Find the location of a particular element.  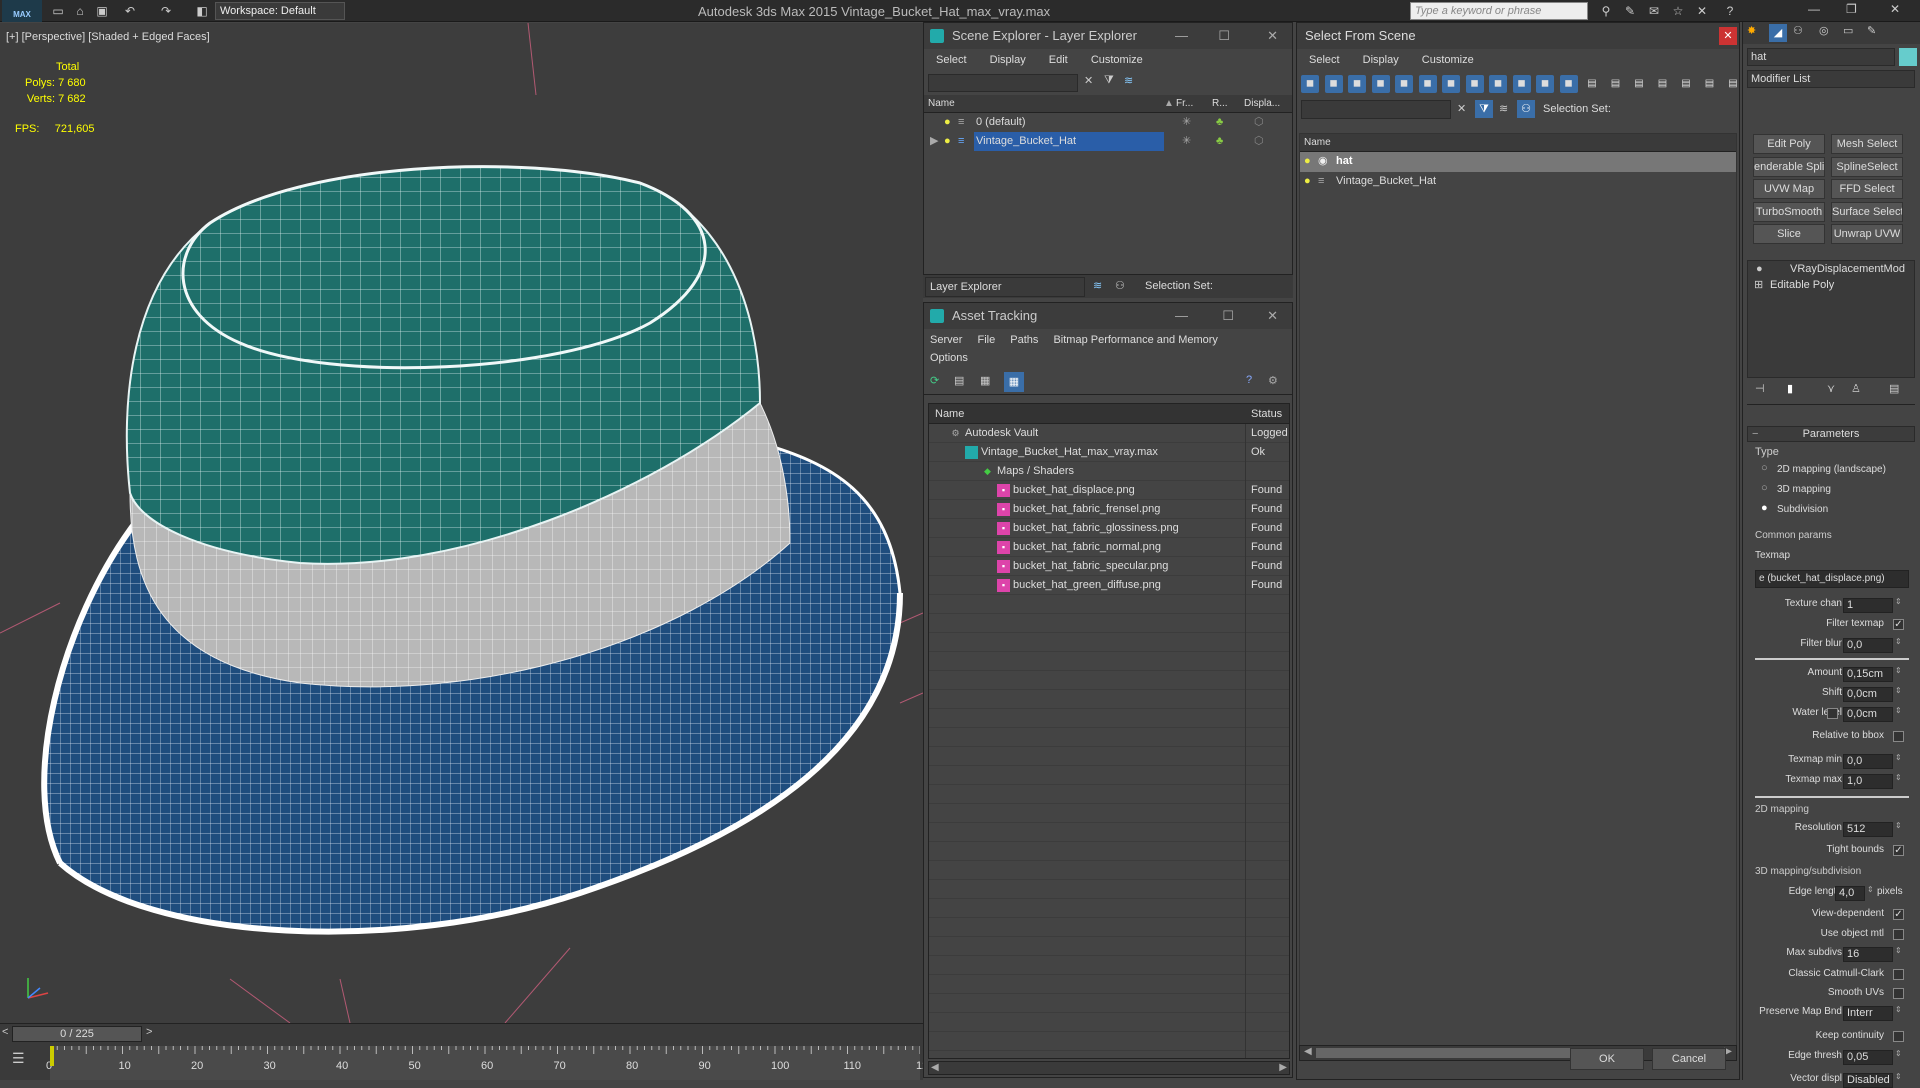

menu-customize: Customize is located at coordinates (1448, 60).